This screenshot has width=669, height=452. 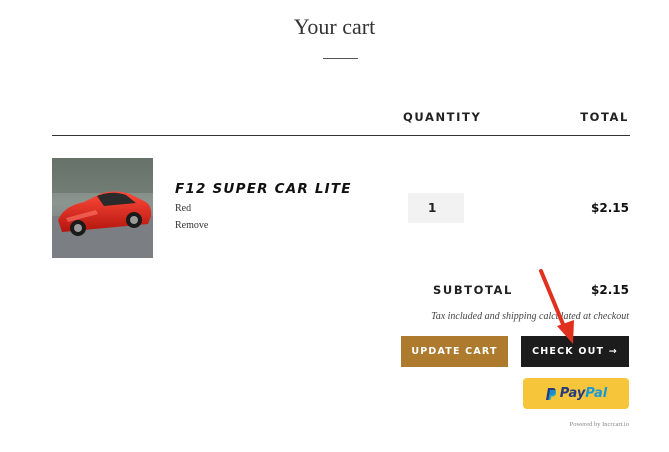 I want to click on product-image, so click(x=102, y=208).